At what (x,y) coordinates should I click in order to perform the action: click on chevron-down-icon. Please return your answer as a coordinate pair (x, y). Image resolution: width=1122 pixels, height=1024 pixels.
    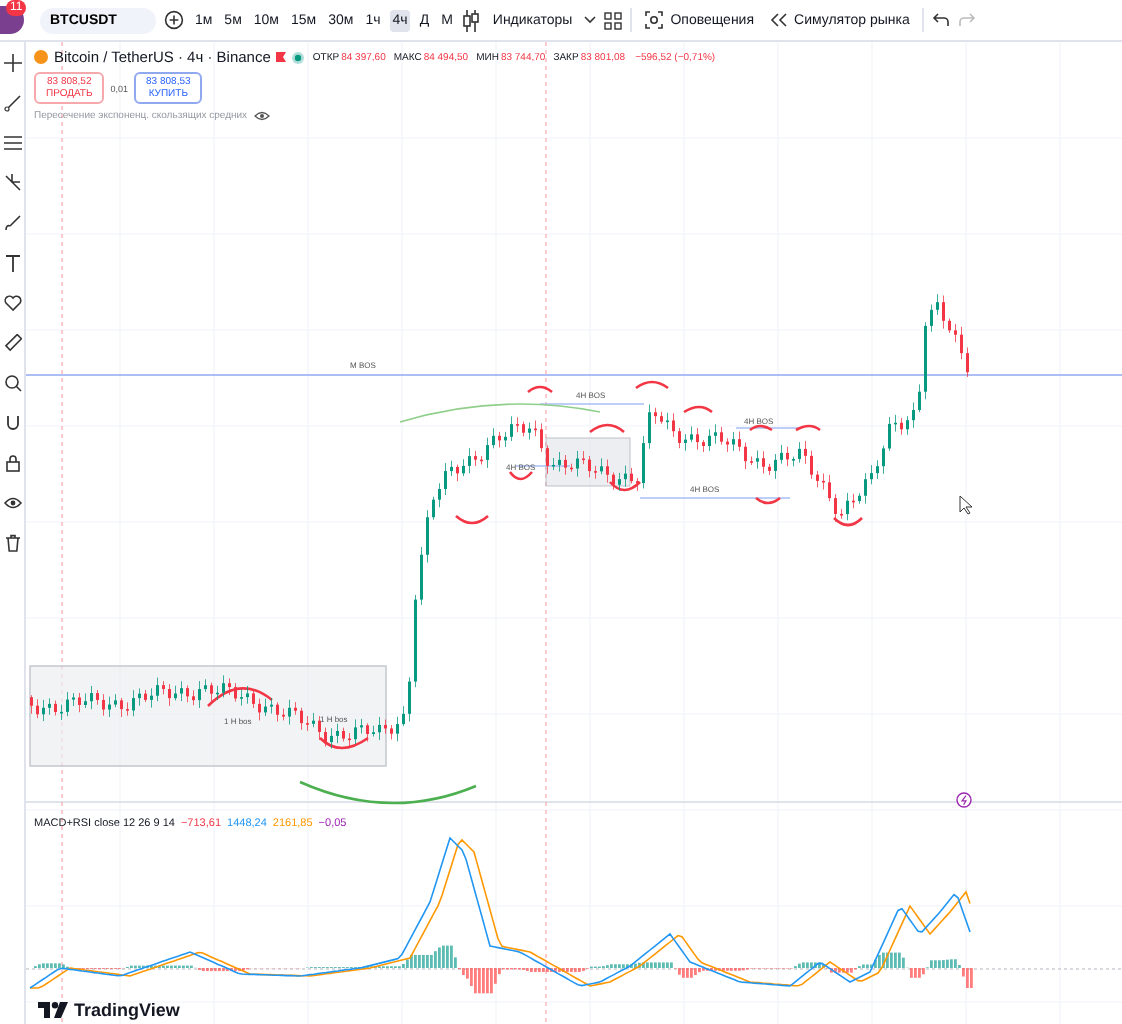
    Looking at the image, I should click on (590, 20).